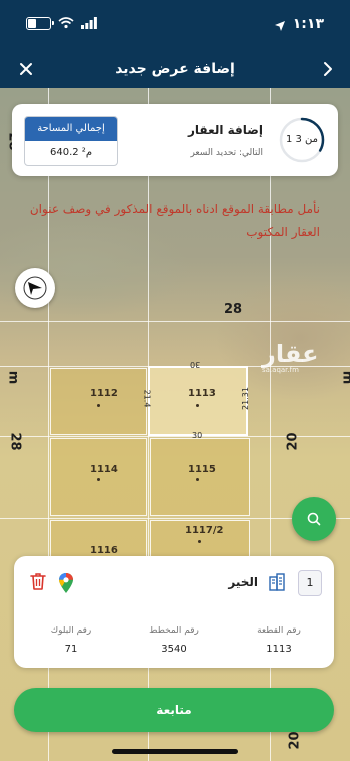 This screenshot has height=761, width=350. Describe the element at coordinates (279, 649) in the screenshot. I see `parcel-value: 1113` at that location.